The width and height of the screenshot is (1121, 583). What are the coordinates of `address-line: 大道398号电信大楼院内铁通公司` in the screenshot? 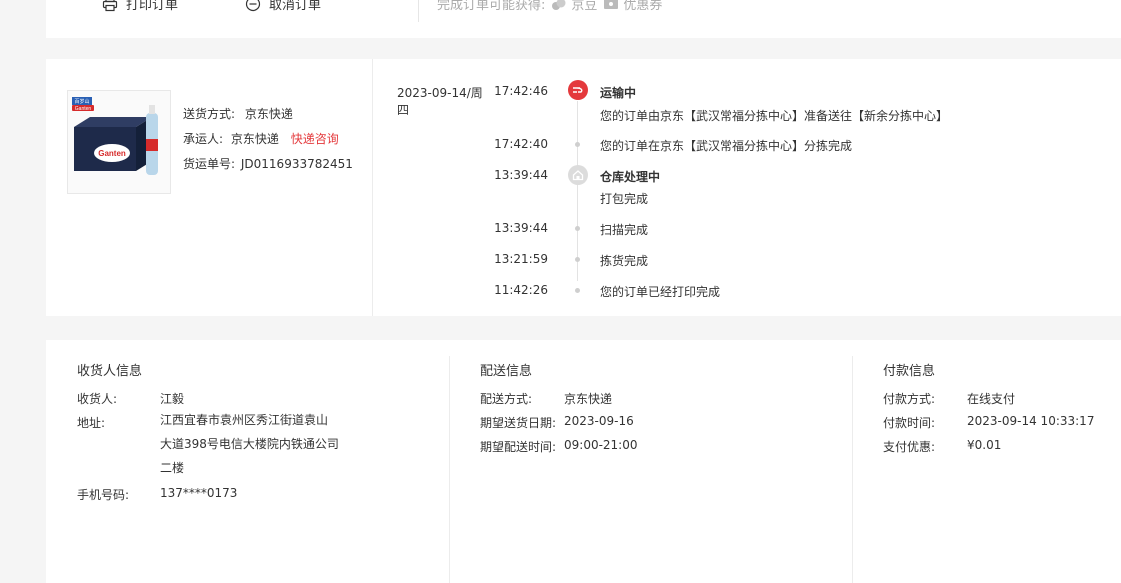 It's located at (249, 444).